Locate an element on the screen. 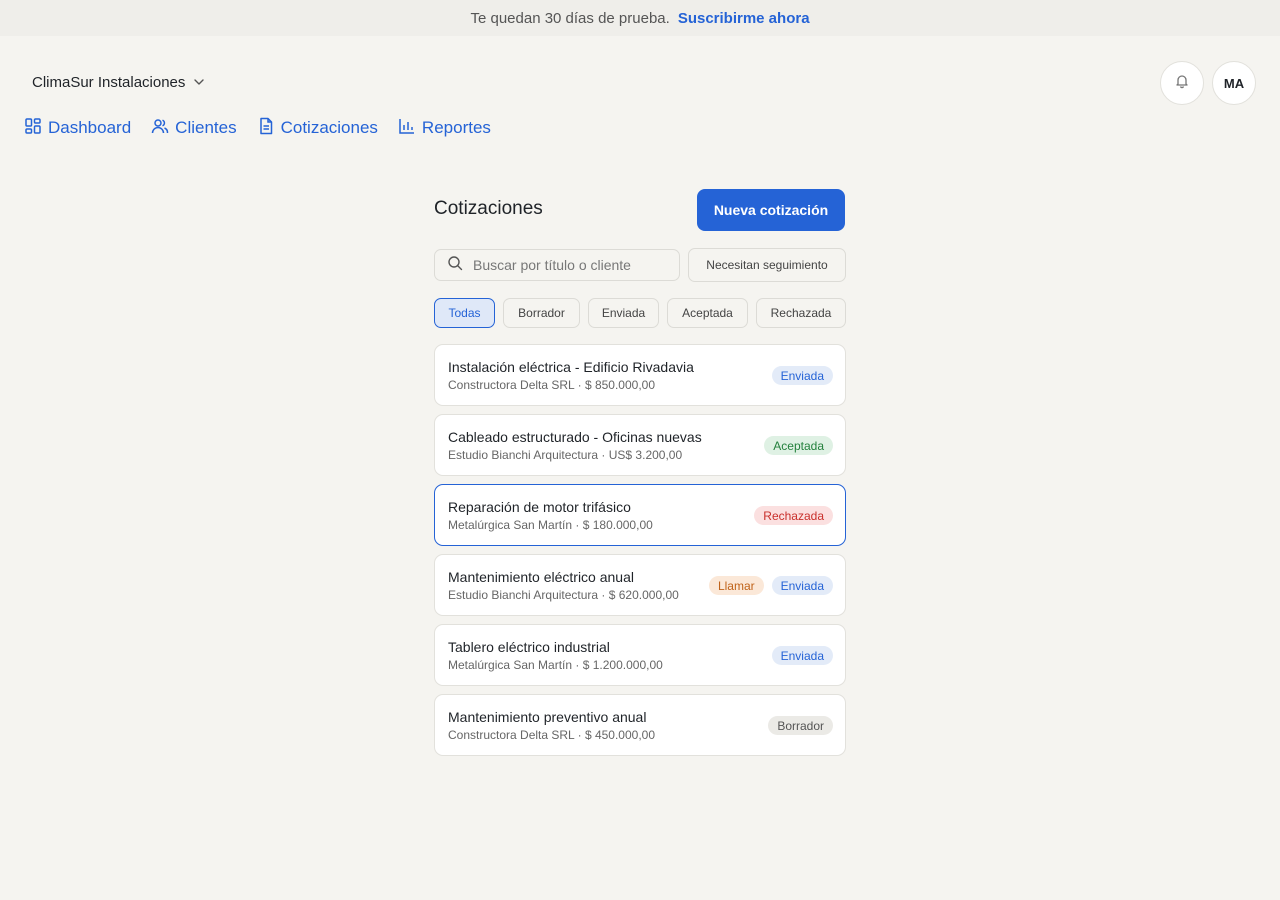 Image resolution: width=1280 pixels, height=900 pixels. page-title: Cotizaciones is located at coordinates (488, 208).